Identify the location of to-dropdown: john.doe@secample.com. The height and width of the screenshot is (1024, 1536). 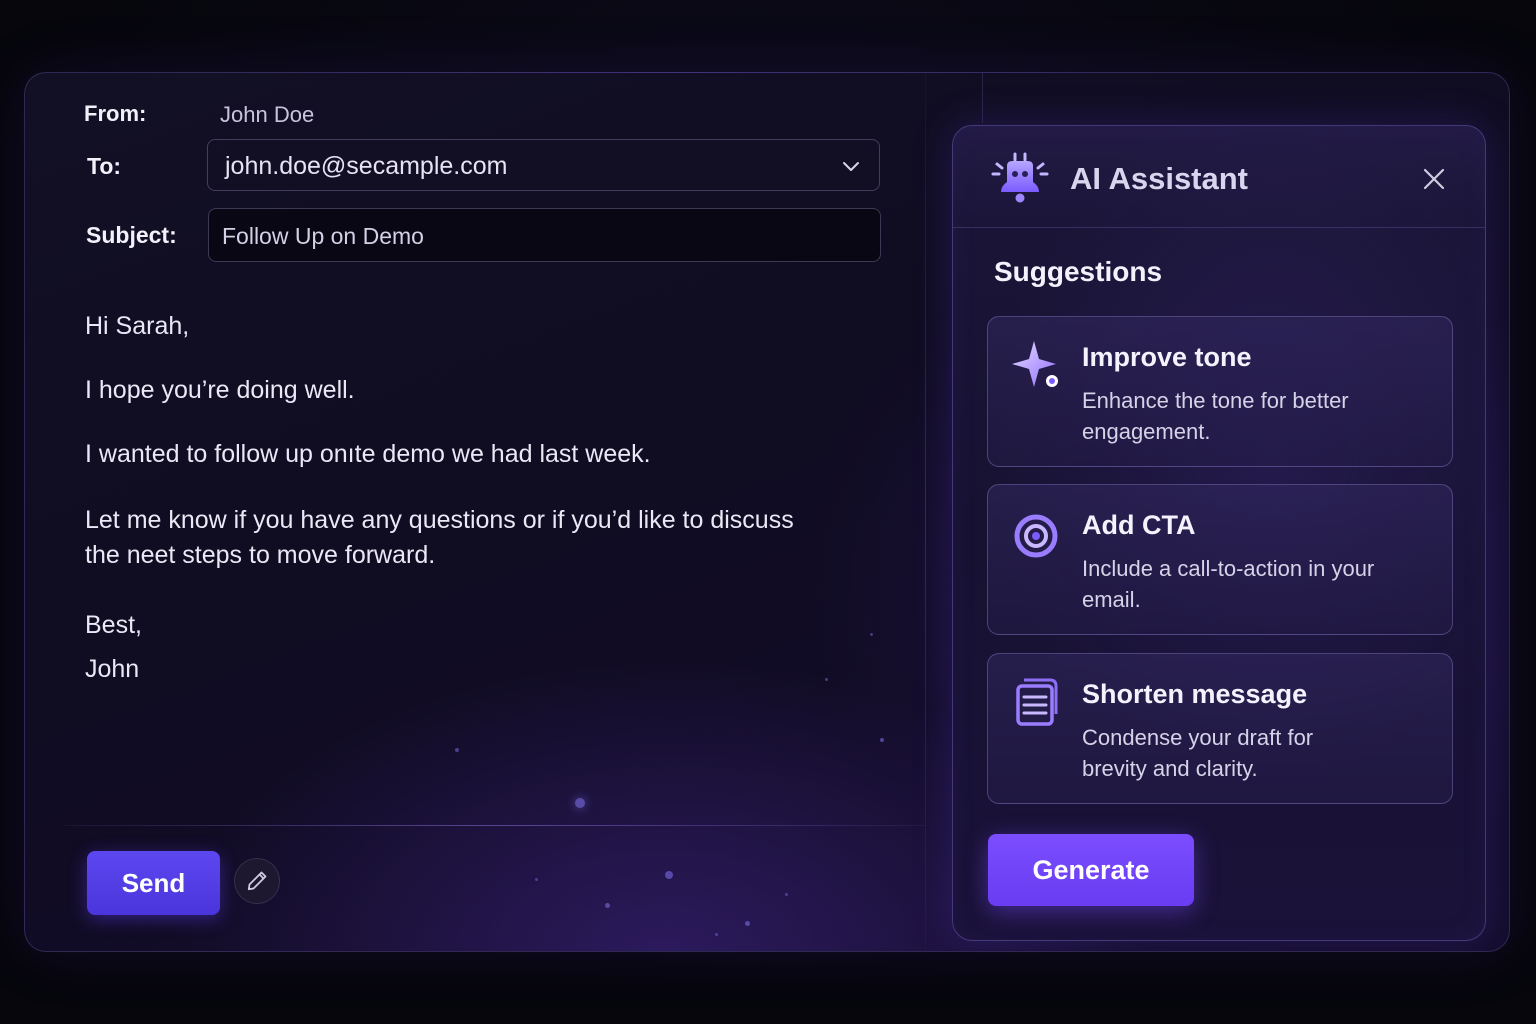
(543, 165).